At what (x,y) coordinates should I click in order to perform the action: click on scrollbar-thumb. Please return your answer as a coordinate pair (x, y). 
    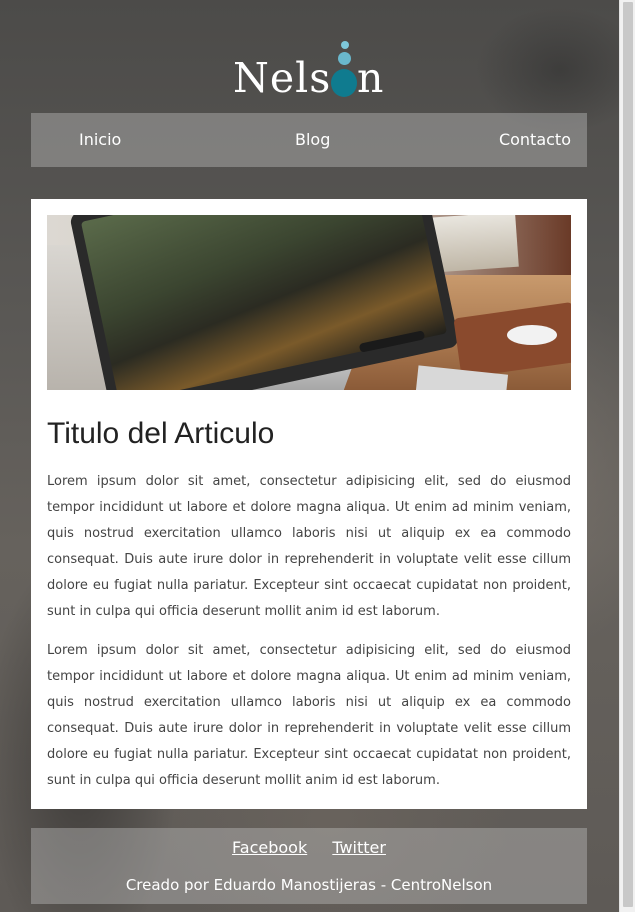
    Looking at the image, I should click on (628, 454).